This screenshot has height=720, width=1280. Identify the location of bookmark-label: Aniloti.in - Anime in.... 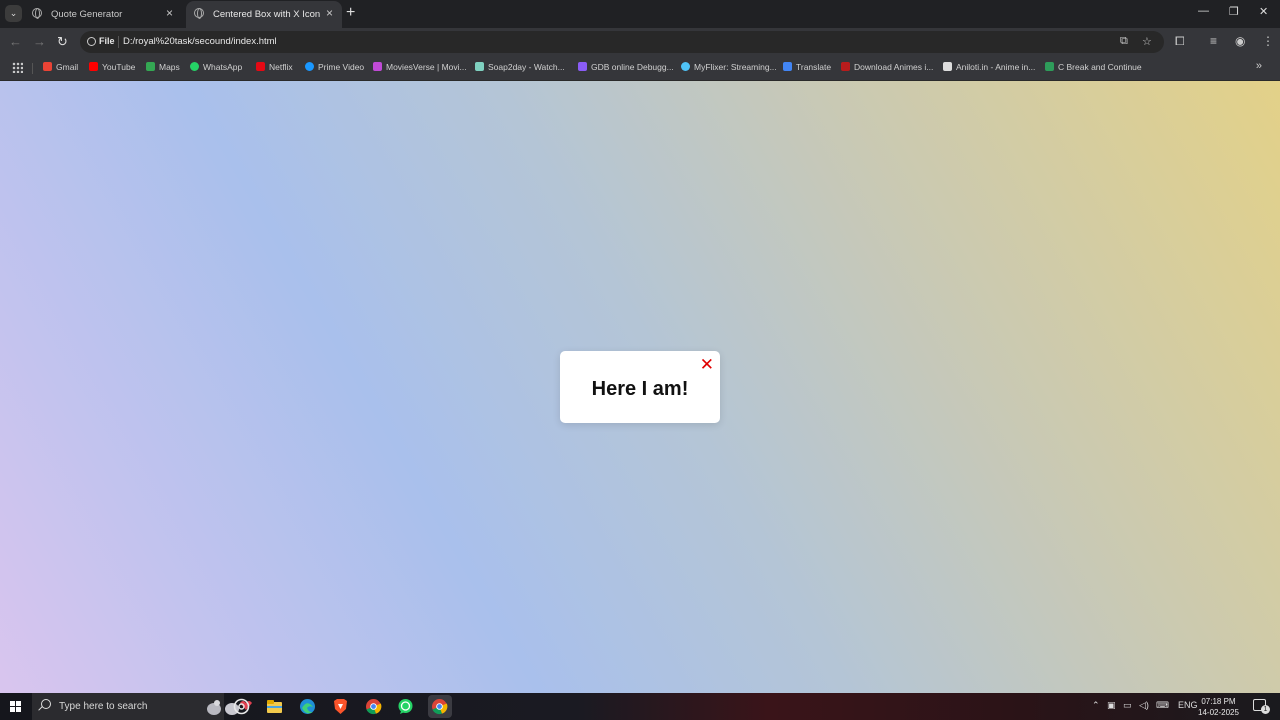
(996, 67).